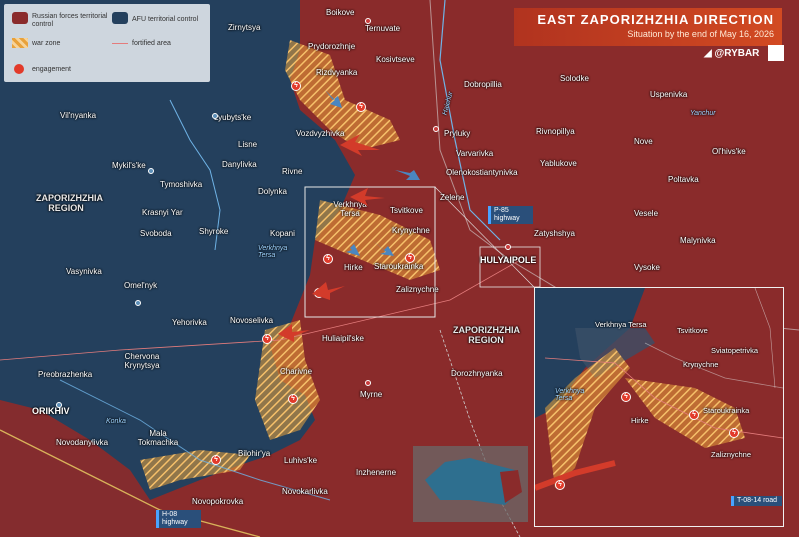  What do you see at coordinates (510, 215) in the screenshot?
I see `highway-p85: P-85 highway` at bounding box center [510, 215].